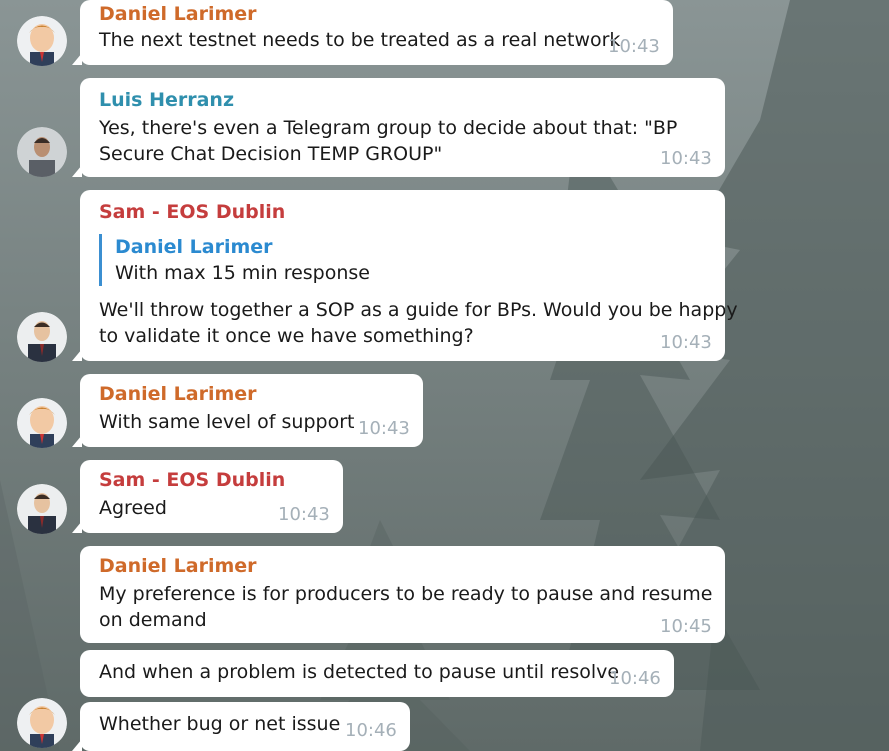 The height and width of the screenshot is (751, 889). Describe the element at coordinates (207, 496) in the screenshot. I see `message-bubble-5: Sam - EOS Dublin Agreed 10:43` at that location.